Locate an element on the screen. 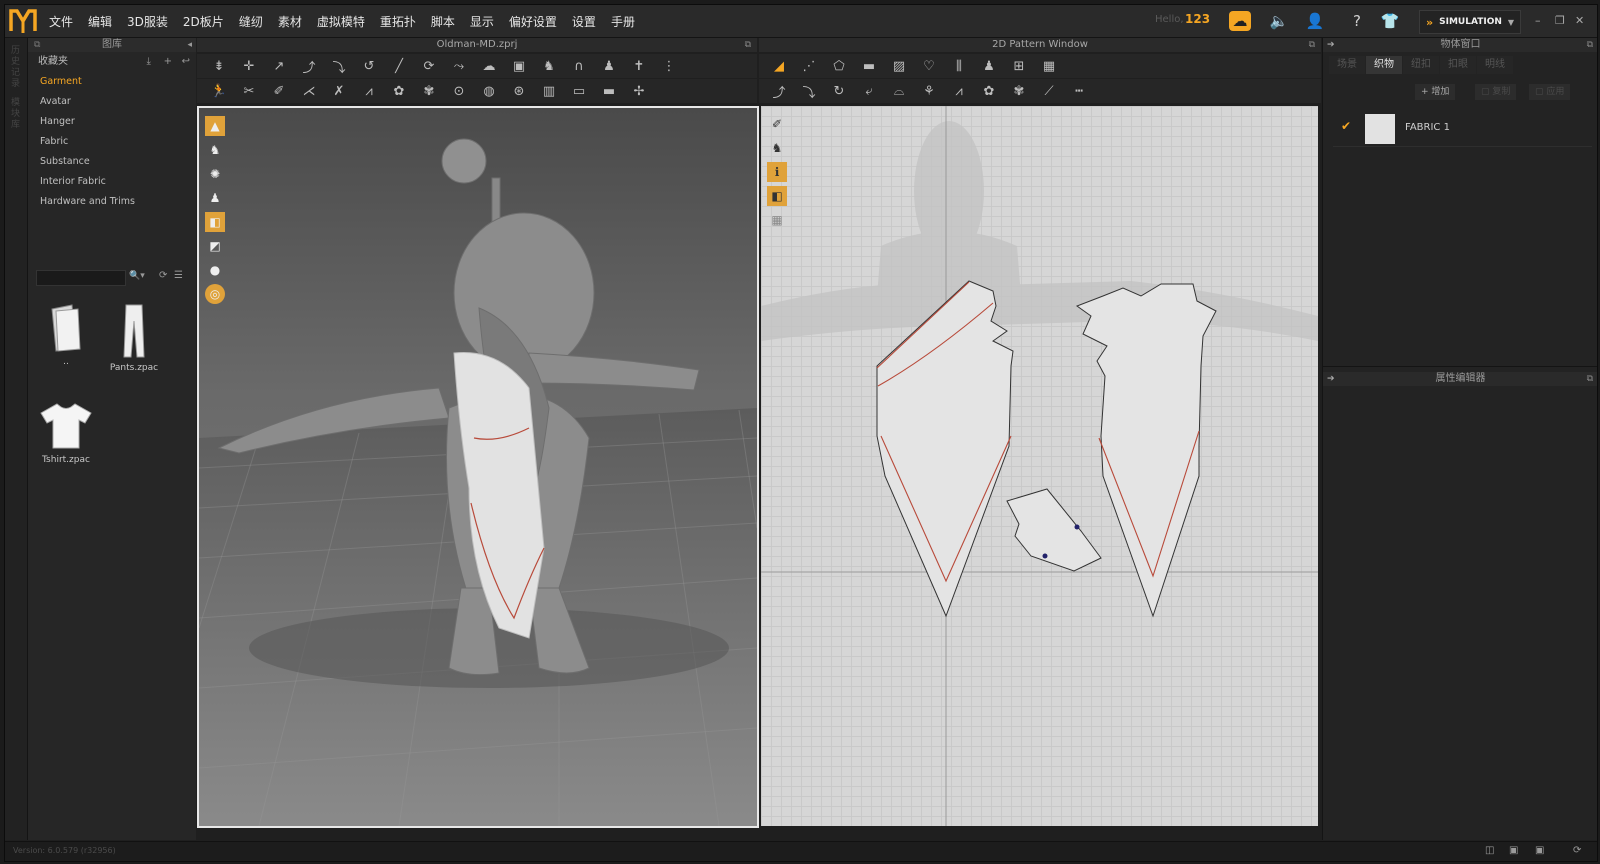  shading-icon: ◩ is located at coordinates (215, 246).